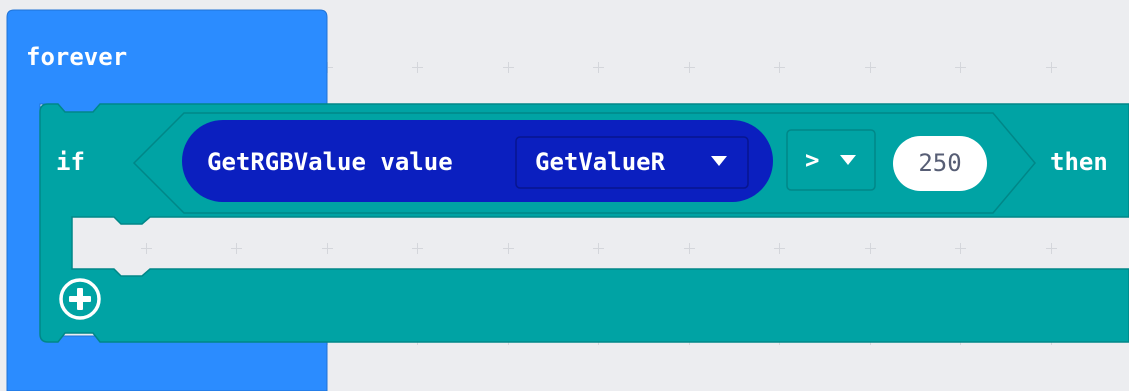  What do you see at coordinates (600, 162) in the screenshot?
I see `getvalue-dropdown-value: GetValueR` at bounding box center [600, 162].